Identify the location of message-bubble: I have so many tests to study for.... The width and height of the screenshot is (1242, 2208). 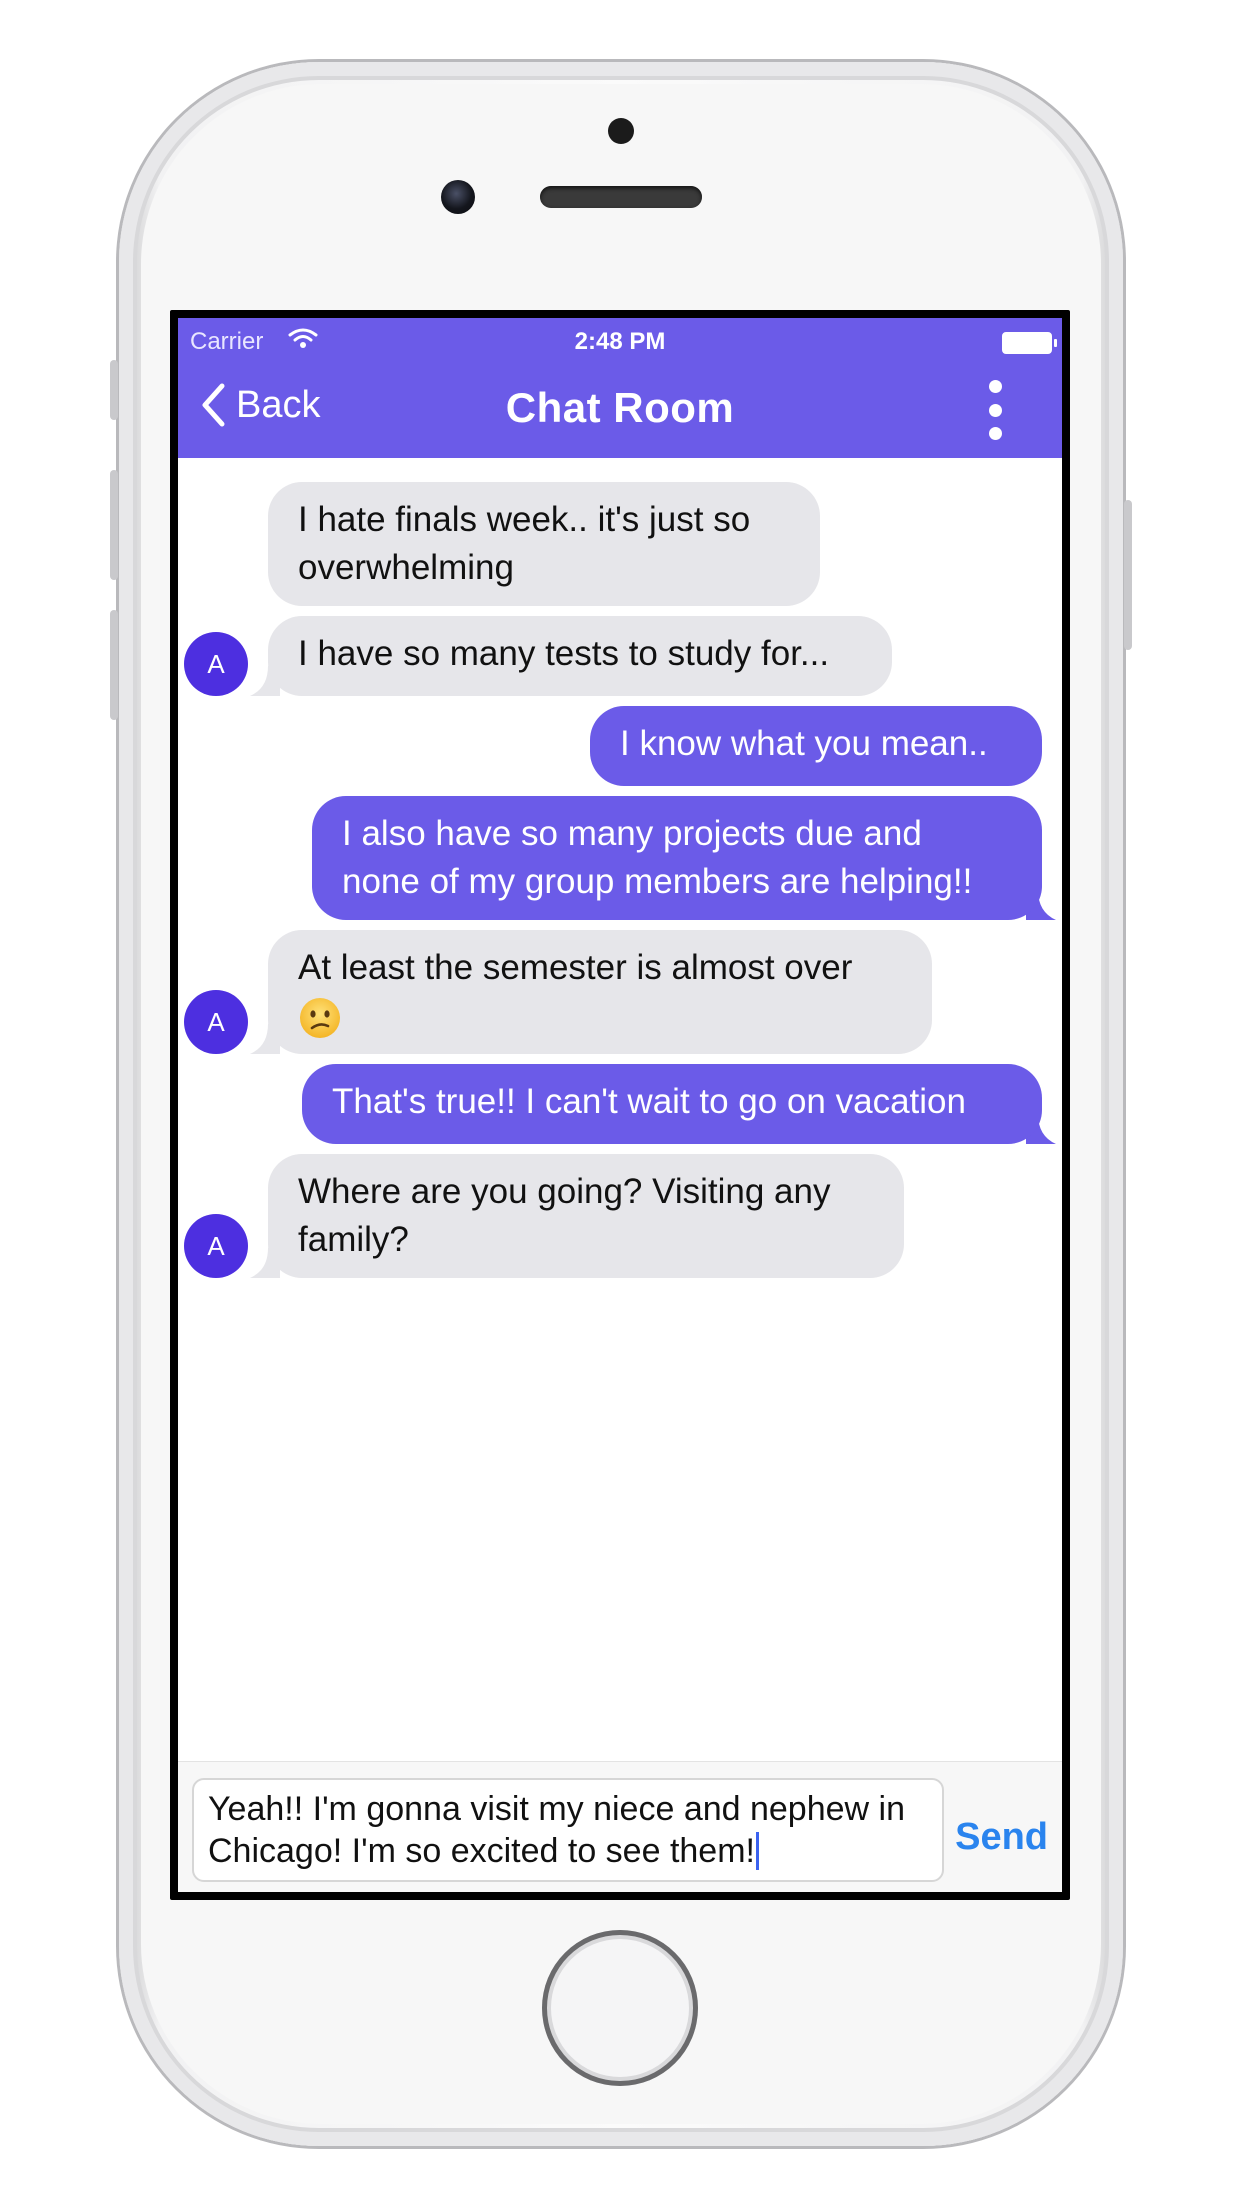
(580, 656).